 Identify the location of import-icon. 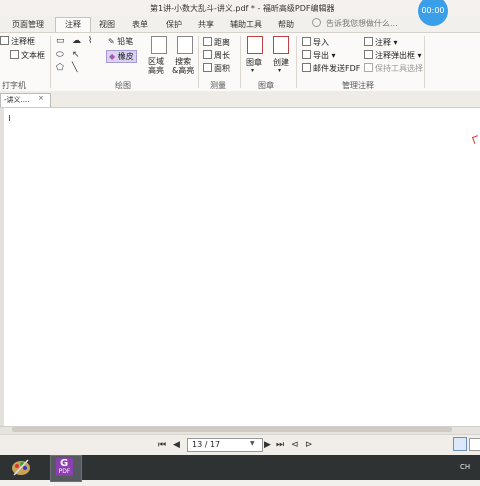
(306, 41).